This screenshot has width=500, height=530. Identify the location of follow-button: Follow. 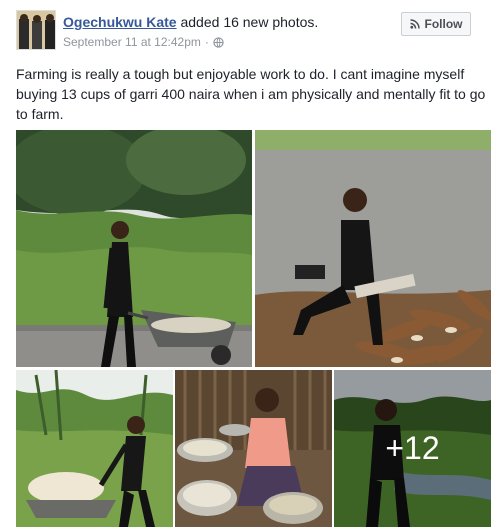
(436, 24).